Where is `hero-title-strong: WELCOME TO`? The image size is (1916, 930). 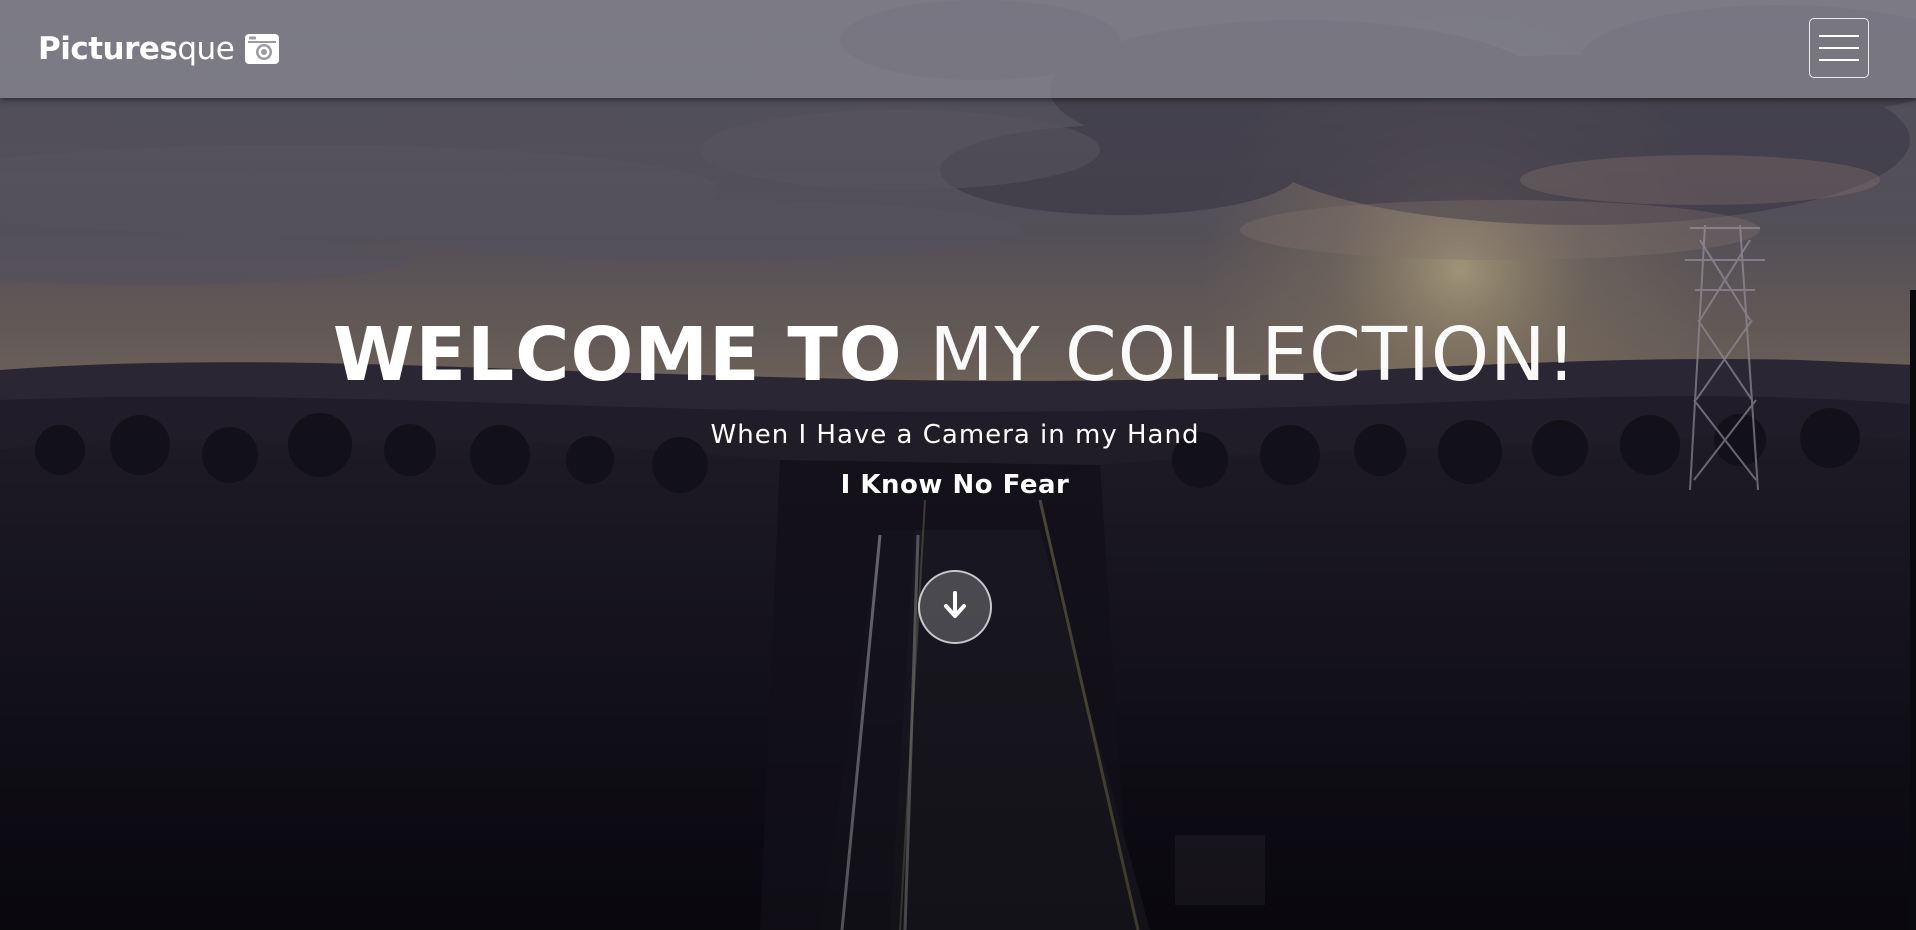 hero-title-strong: WELCOME TO is located at coordinates (617, 355).